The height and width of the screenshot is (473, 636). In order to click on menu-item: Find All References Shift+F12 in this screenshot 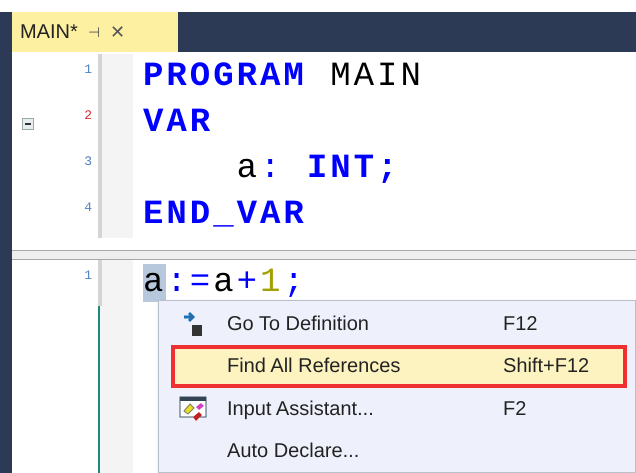, I will do `click(399, 366)`.